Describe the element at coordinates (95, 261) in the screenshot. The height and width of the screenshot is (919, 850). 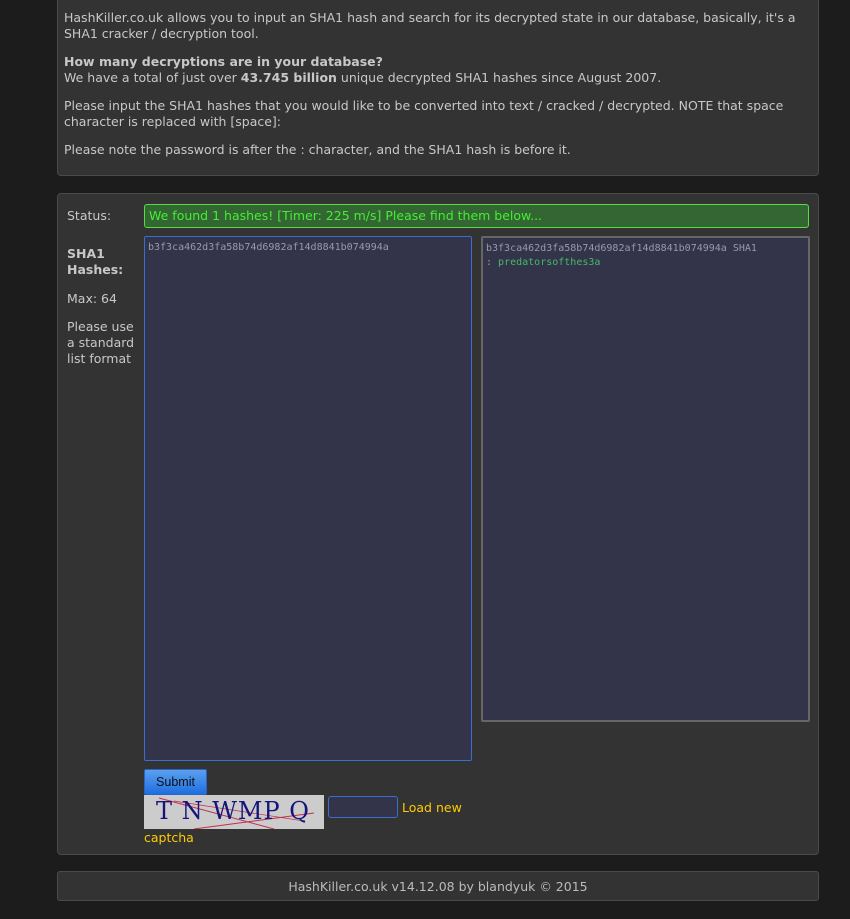
I see `hashes-label: SHA1 Hashes:` at that location.